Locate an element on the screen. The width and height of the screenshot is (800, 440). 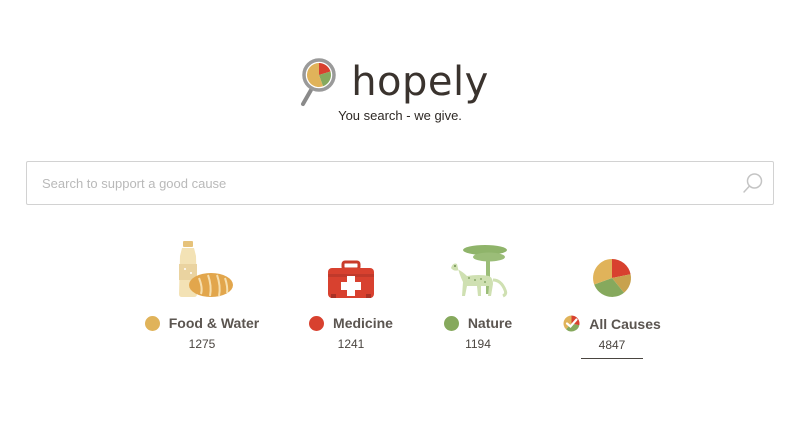
cause-label: Nature is located at coordinates (490, 323).